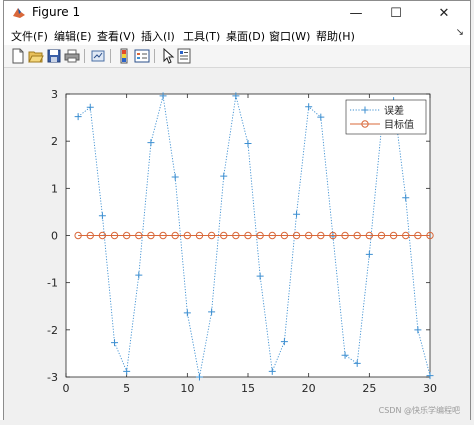 The image size is (474, 425). What do you see at coordinates (142, 56) in the screenshot?
I see `insert-legend-icon` at bounding box center [142, 56].